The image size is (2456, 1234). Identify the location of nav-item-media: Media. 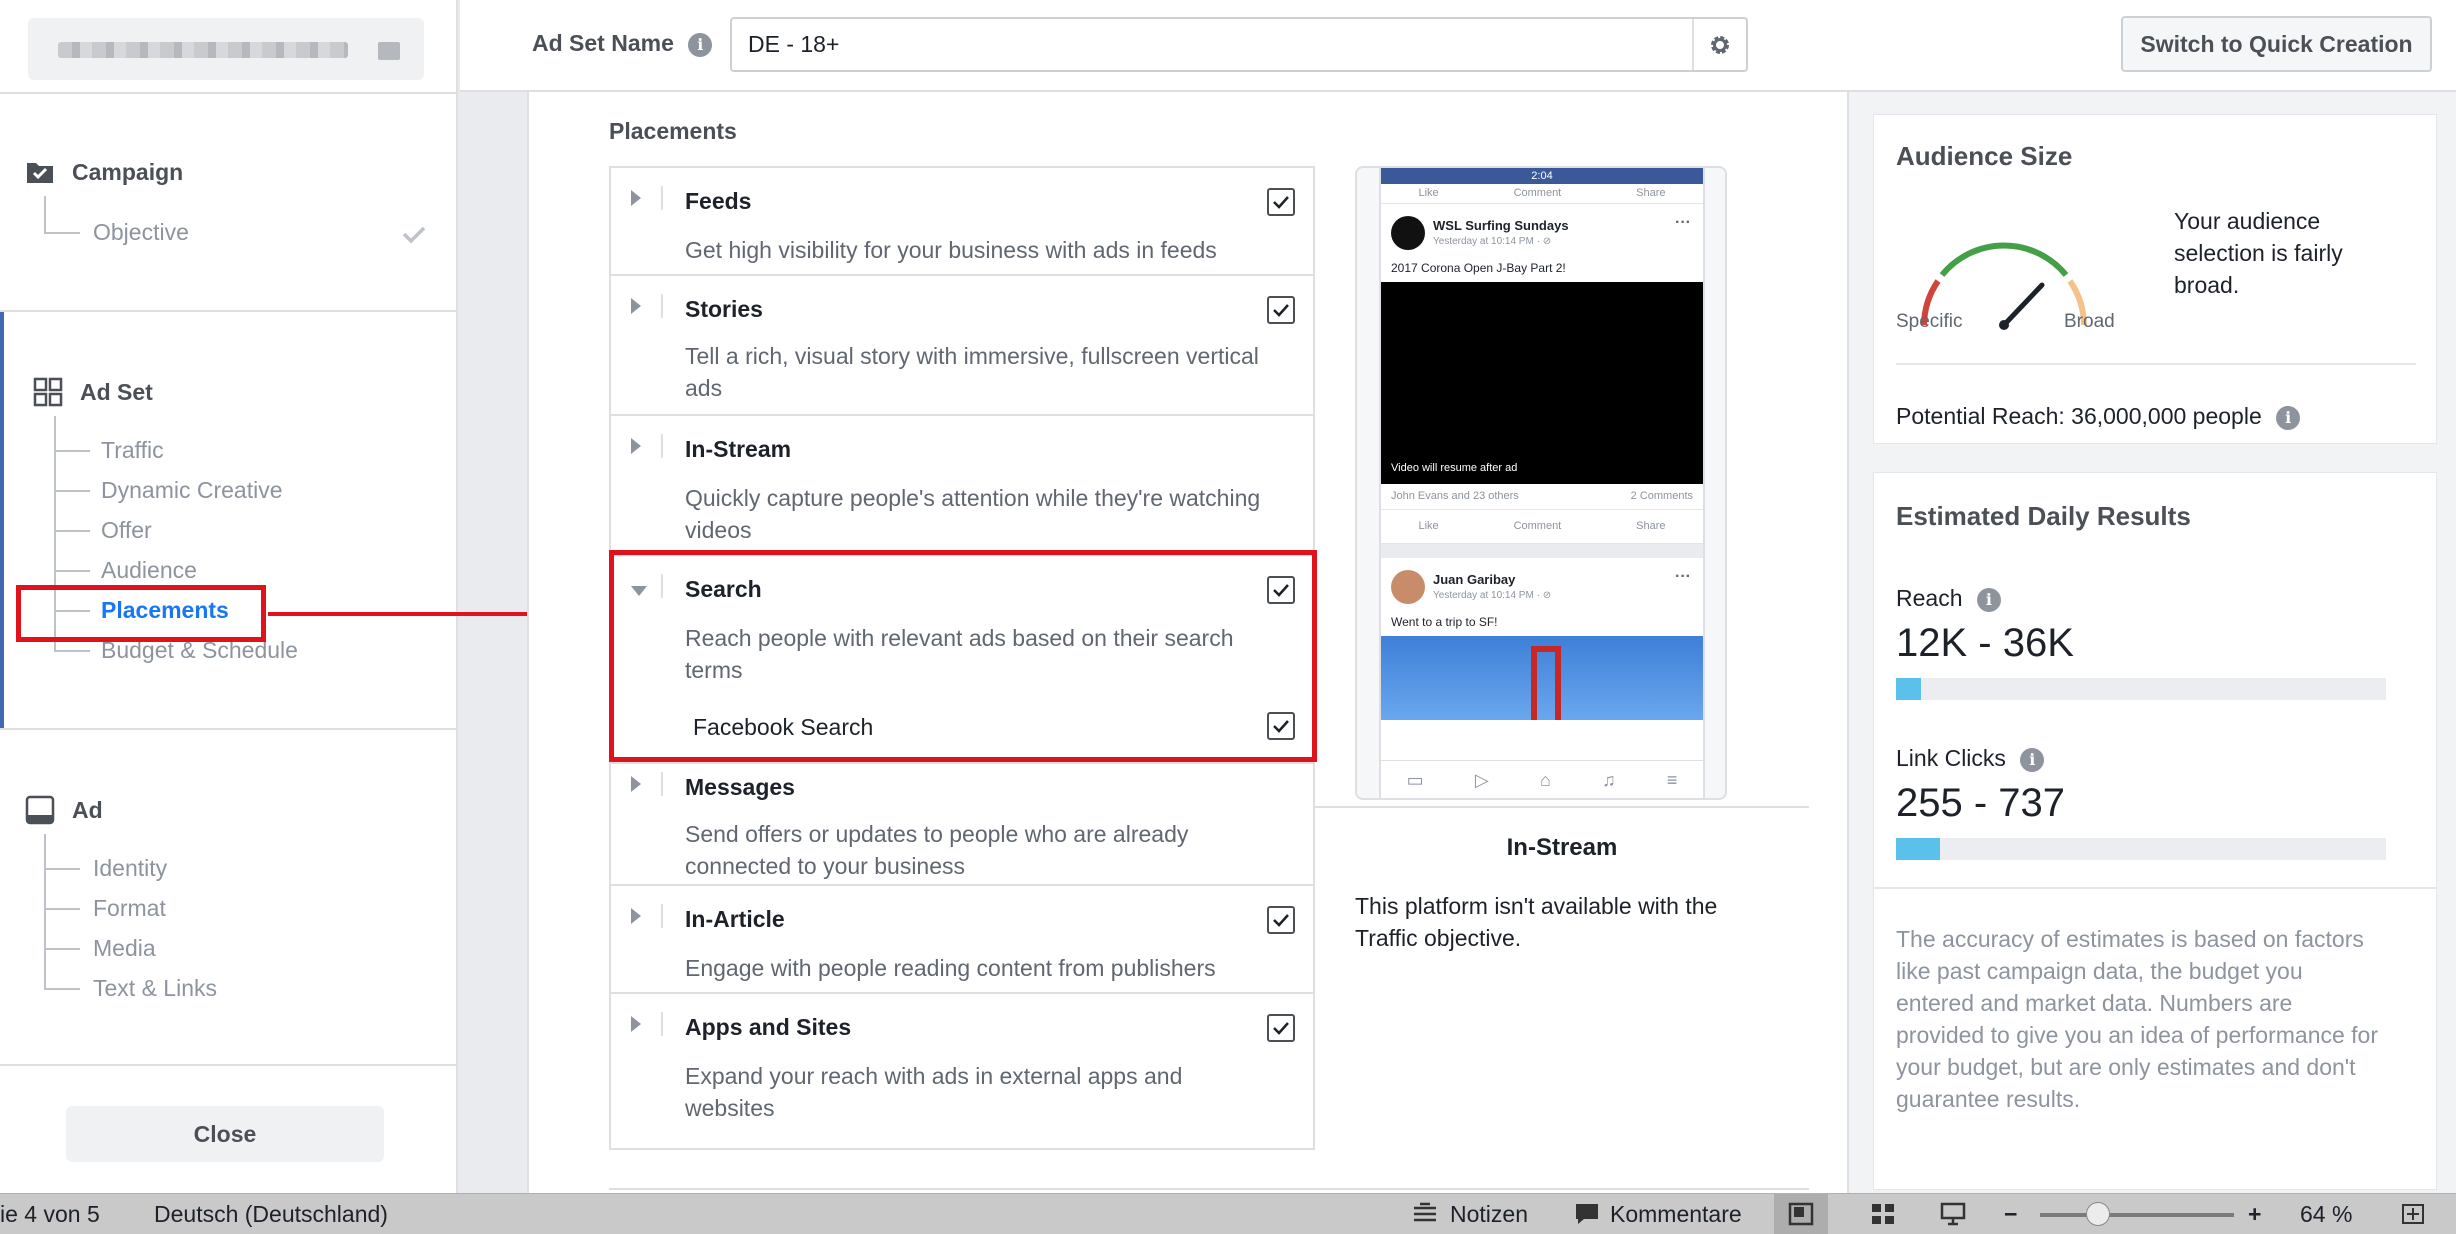
(124, 948).